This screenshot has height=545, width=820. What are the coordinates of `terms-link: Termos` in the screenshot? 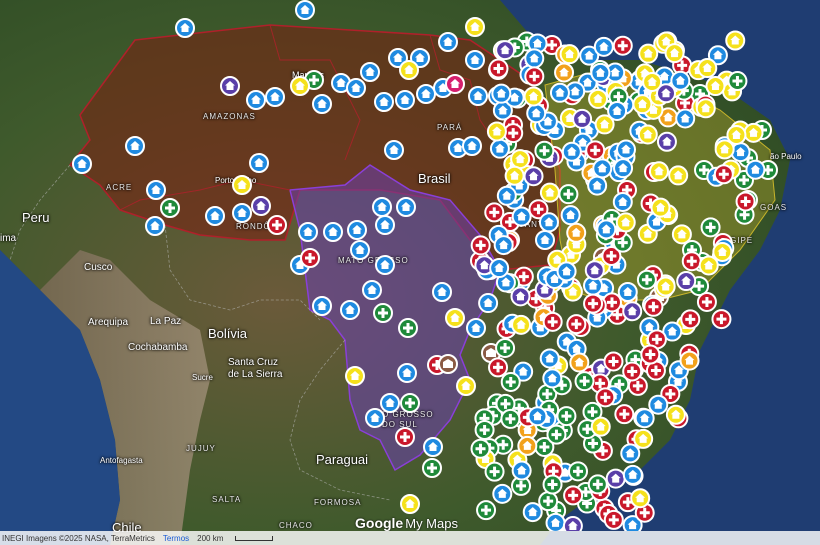 It's located at (176, 538).